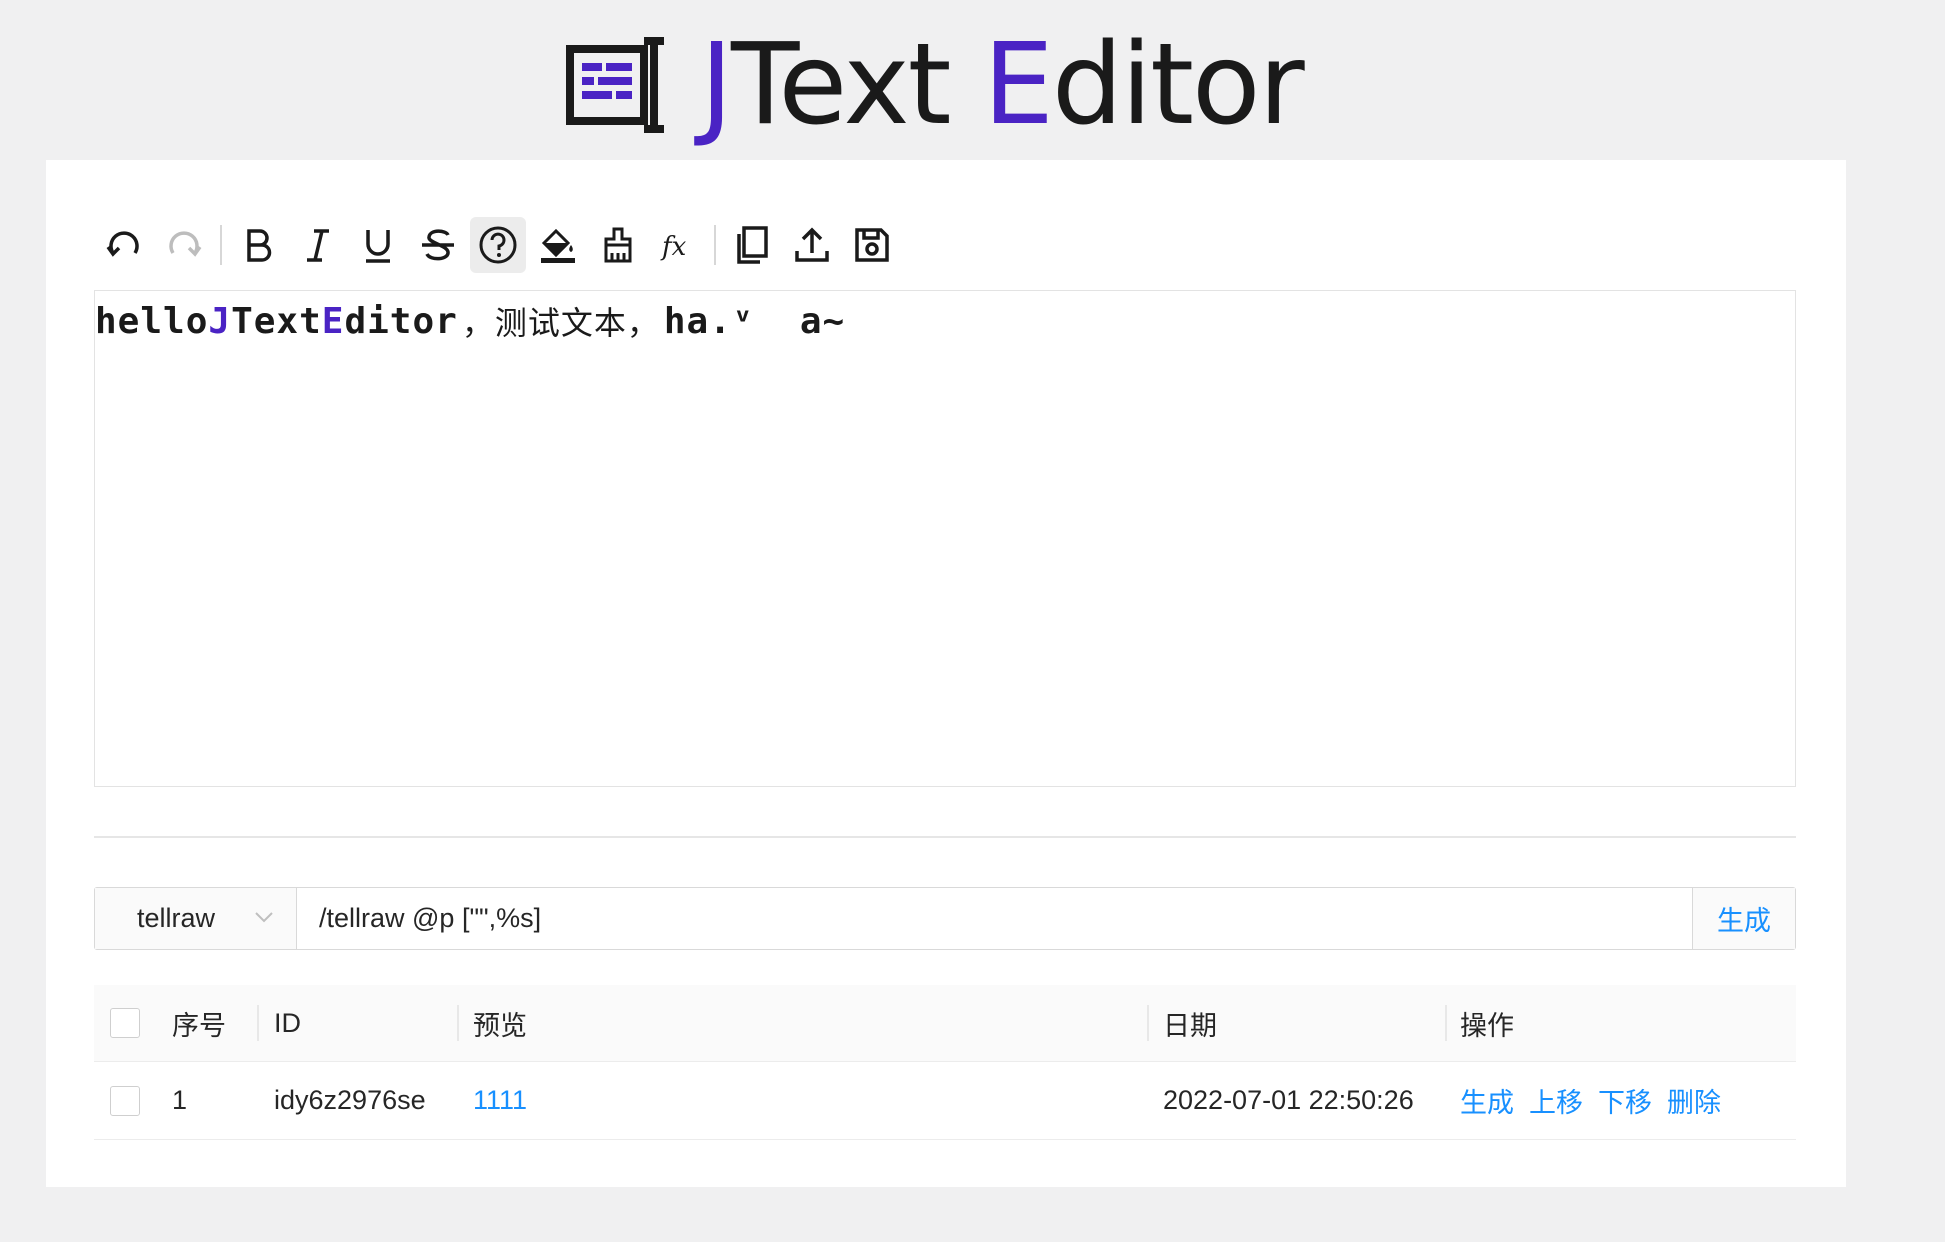  Describe the element at coordinates (560, 323) in the screenshot. I see `editor-text-segment: ，测试文本，` at that location.